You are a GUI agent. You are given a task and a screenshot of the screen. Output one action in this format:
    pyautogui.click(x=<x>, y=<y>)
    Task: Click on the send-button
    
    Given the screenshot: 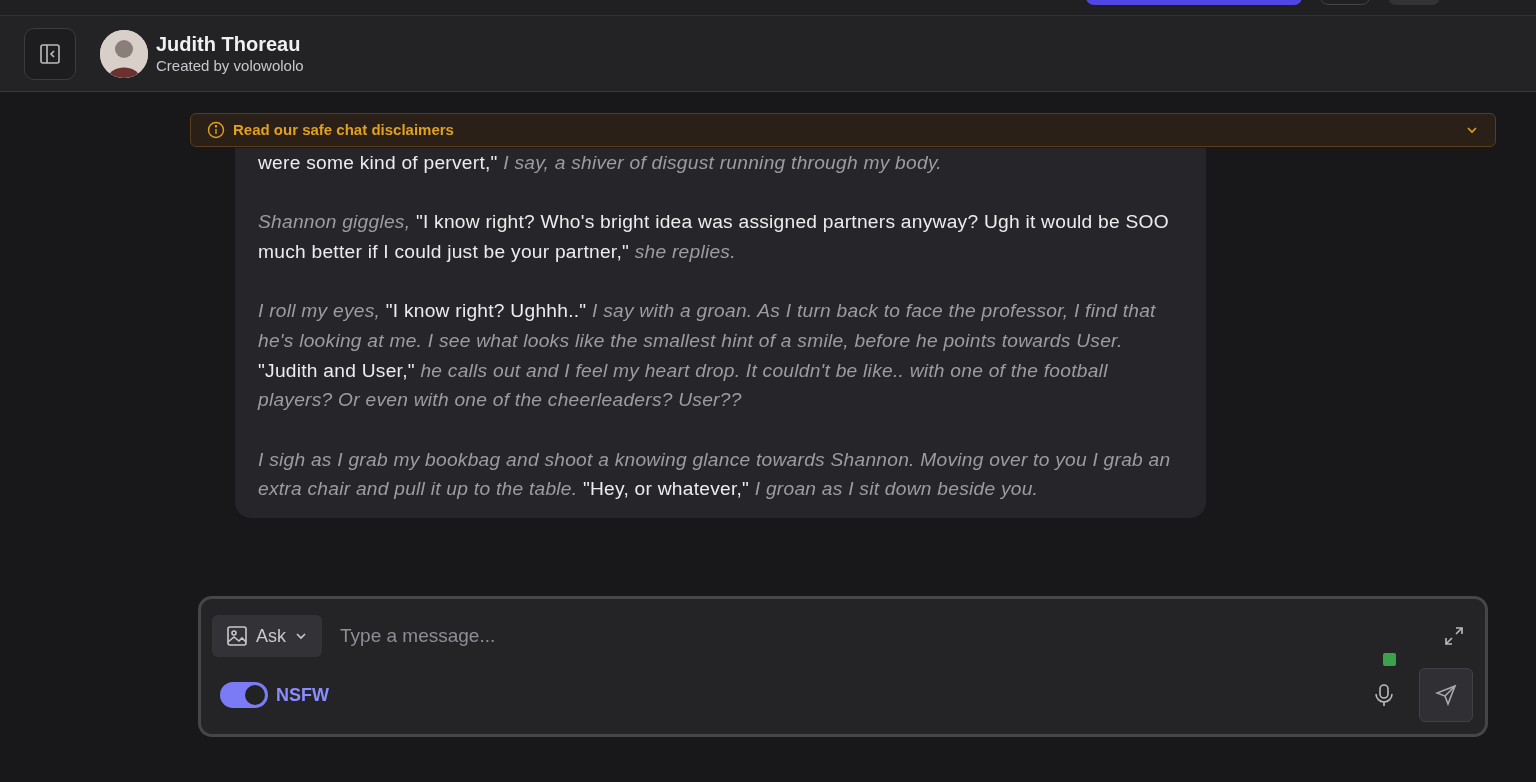 What is the action you would take?
    pyautogui.click(x=1446, y=695)
    